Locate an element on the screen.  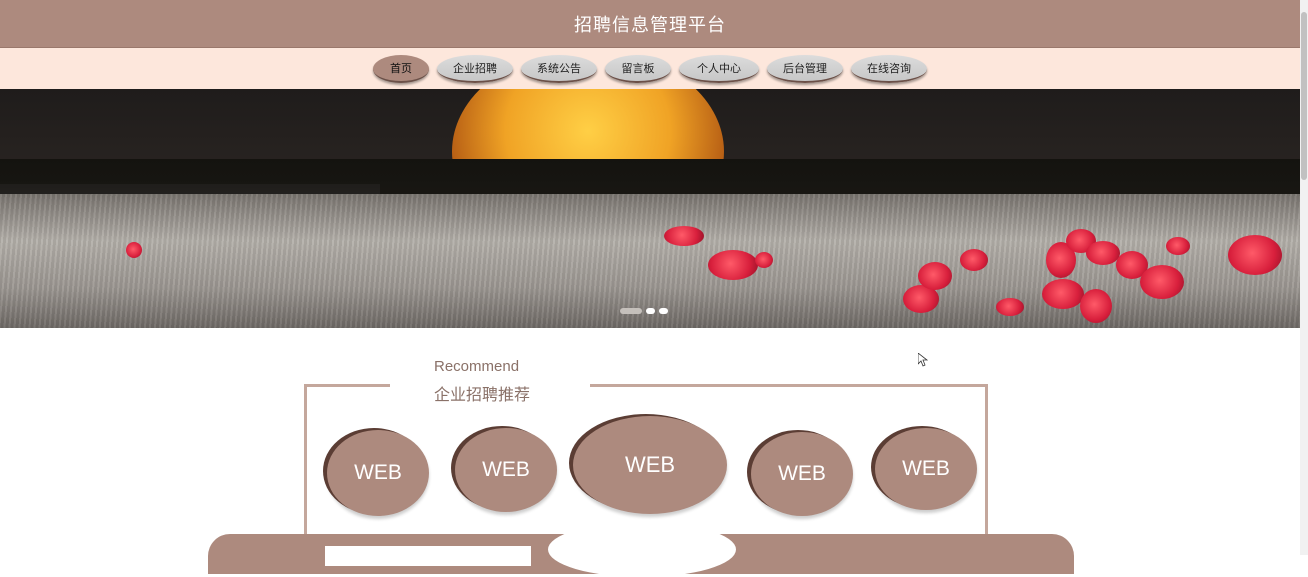
nav-item-recruitment: 企业招聘 is located at coordinates (475, 68).